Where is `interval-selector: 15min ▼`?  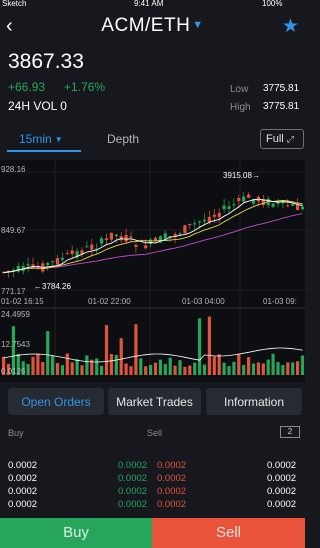
interval-selector: 15min ▼ is located at coordinates (44, 137).